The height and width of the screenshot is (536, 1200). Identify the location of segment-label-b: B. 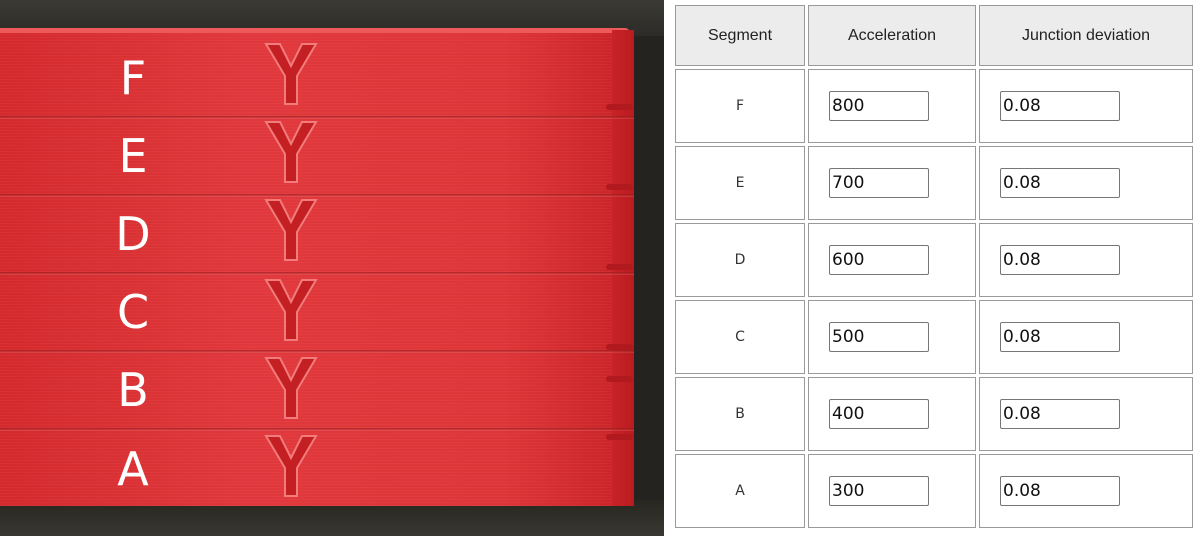
(133, 390).